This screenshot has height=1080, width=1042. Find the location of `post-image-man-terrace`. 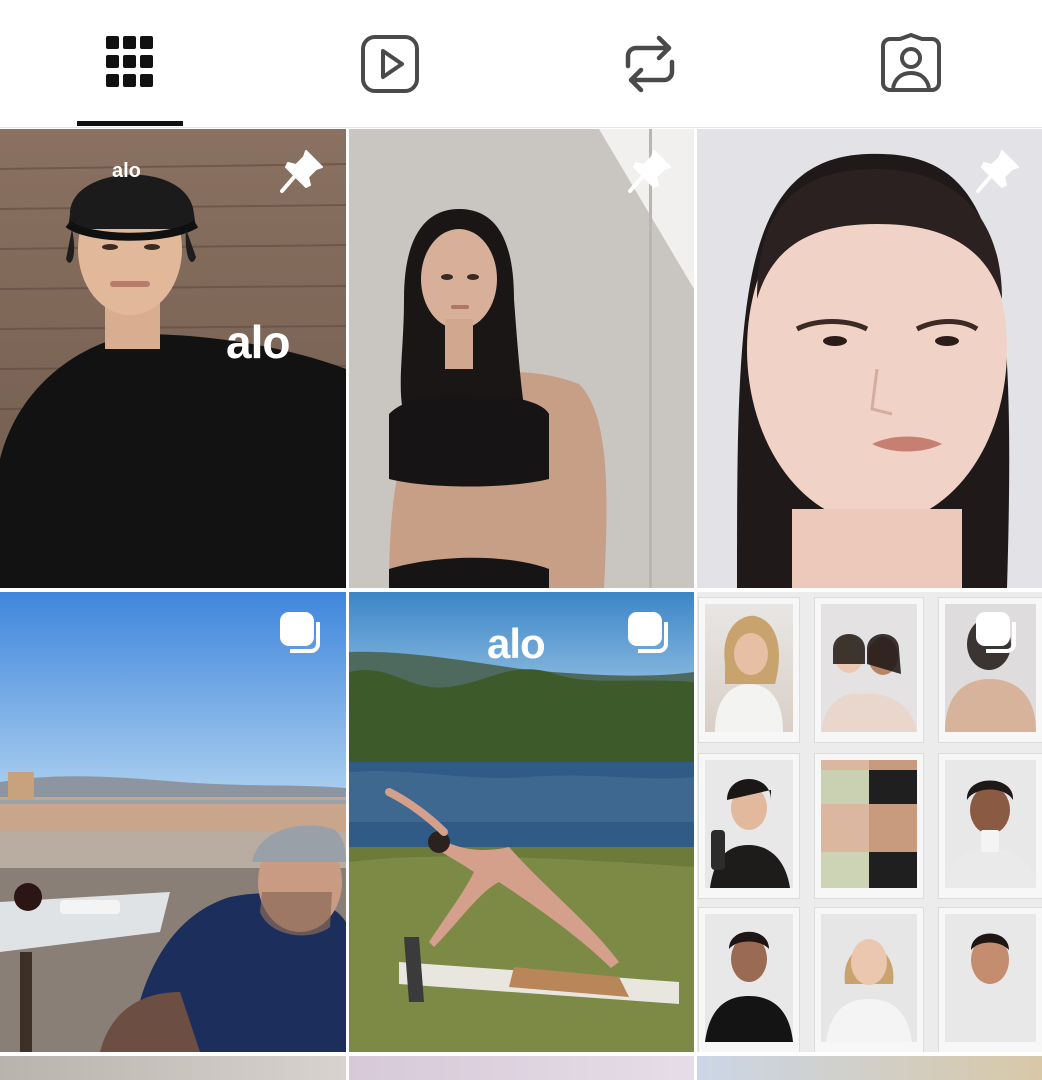

post-image-man-terrace is located at coordinates (173, 822).